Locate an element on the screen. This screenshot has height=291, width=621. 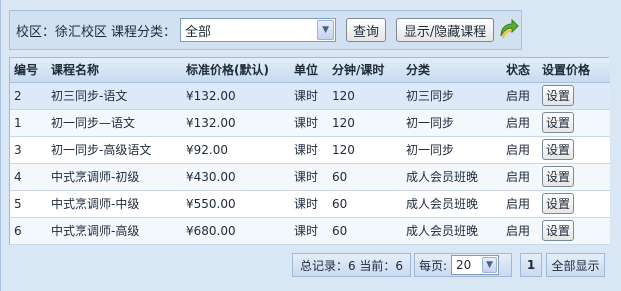
header-price: 标准价格(默认) is located at coordinates (236, 70).